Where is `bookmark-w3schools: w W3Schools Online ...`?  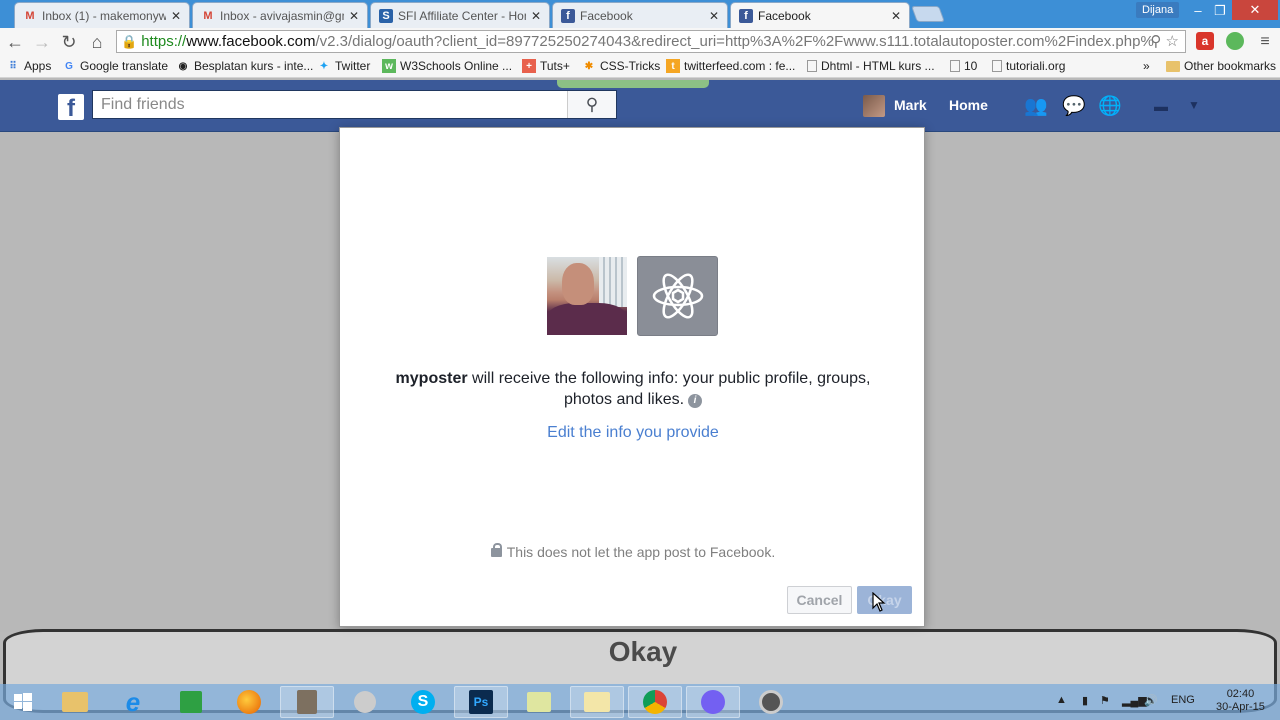
bookmark-w3schools: w W3Schools Online ... is located at coordinates (447, 66).